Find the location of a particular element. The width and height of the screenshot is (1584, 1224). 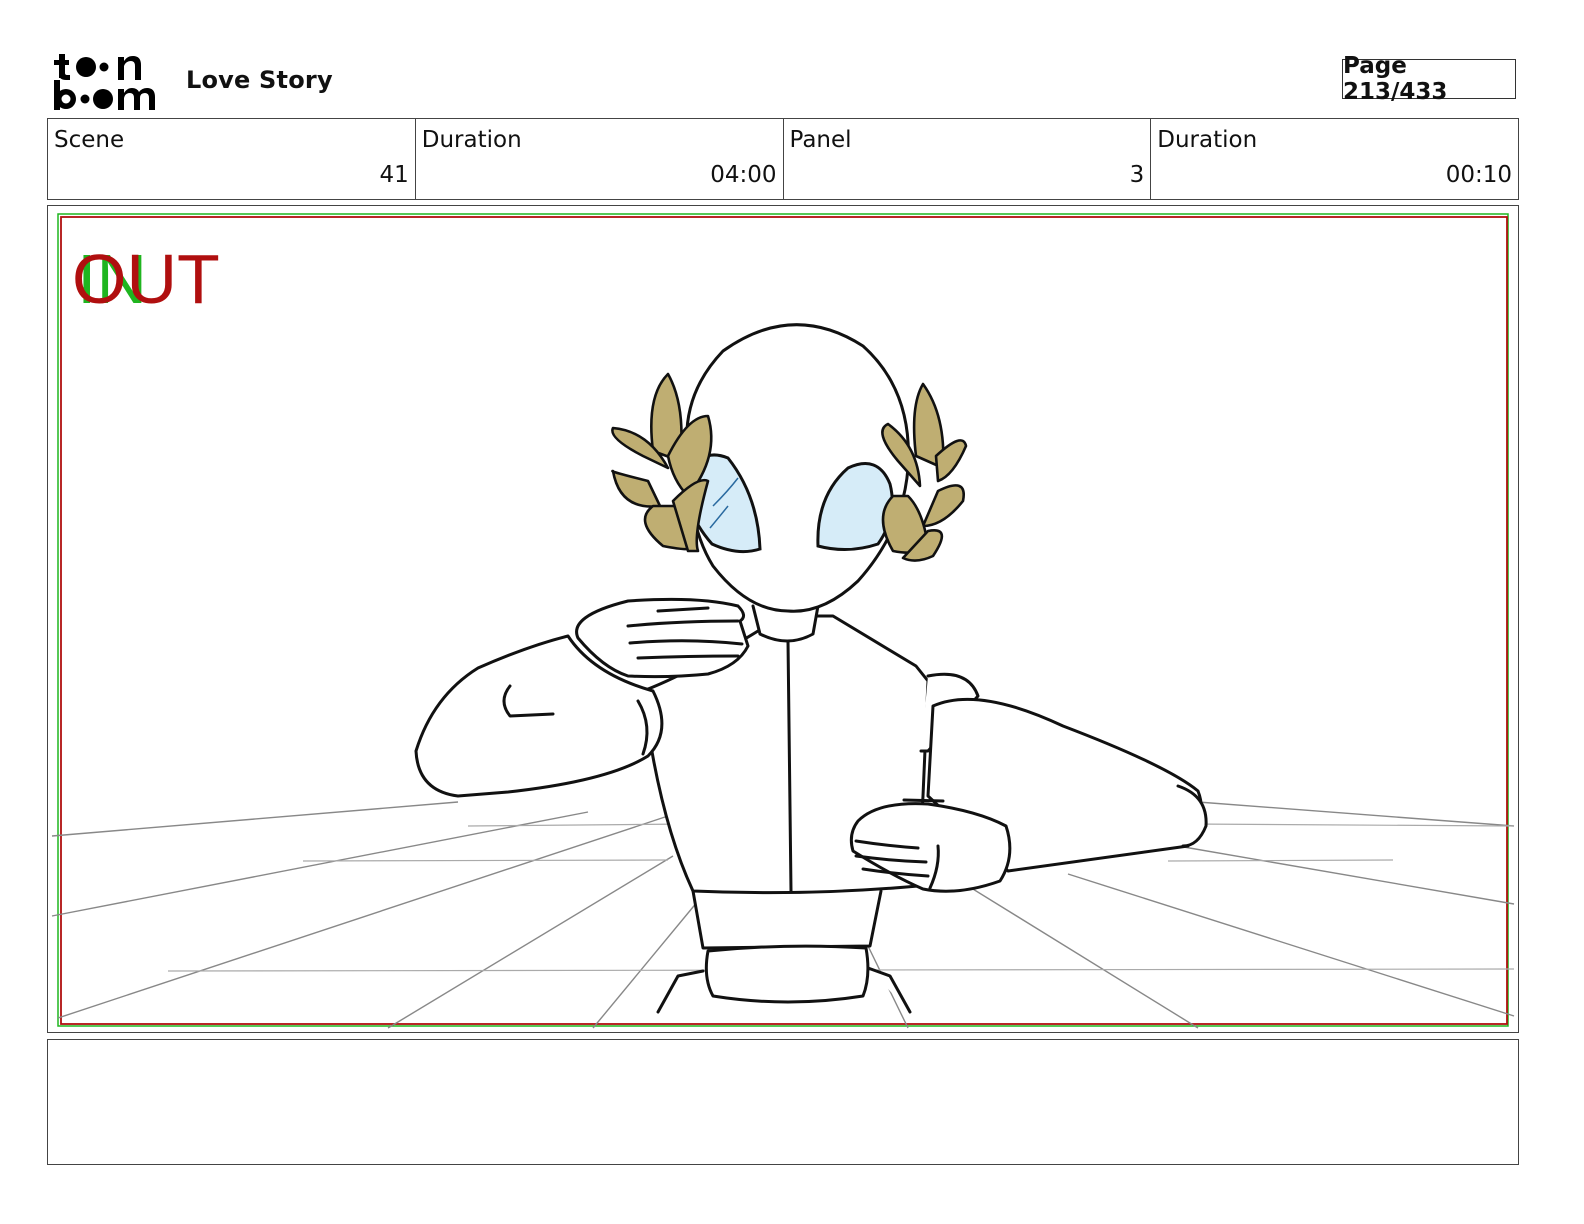

panel-notes-box is located at coordinates (783, 1102).